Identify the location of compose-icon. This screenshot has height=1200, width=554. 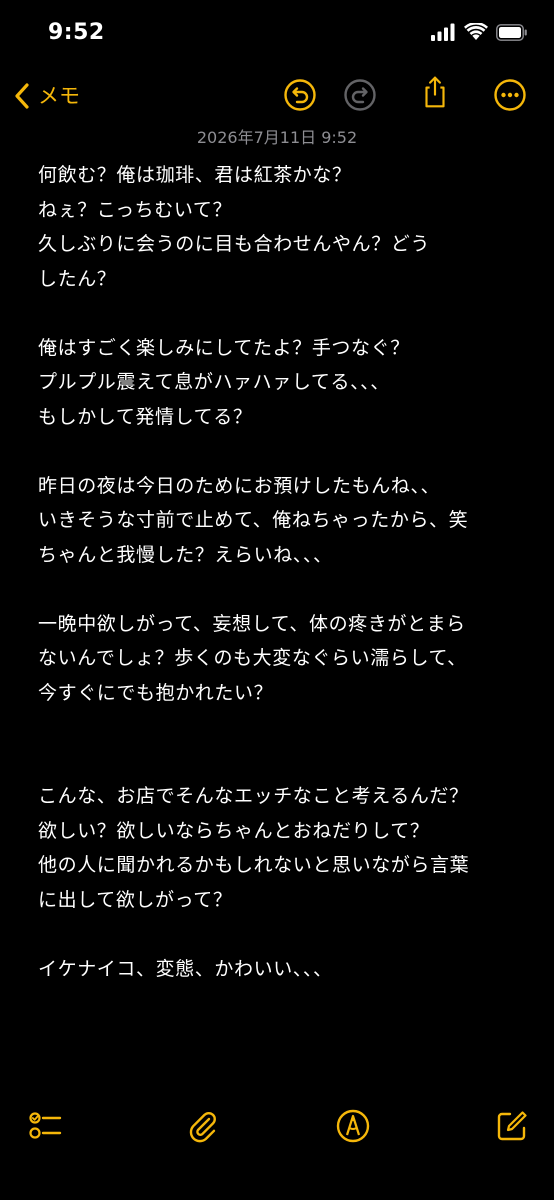
(512, 1126).